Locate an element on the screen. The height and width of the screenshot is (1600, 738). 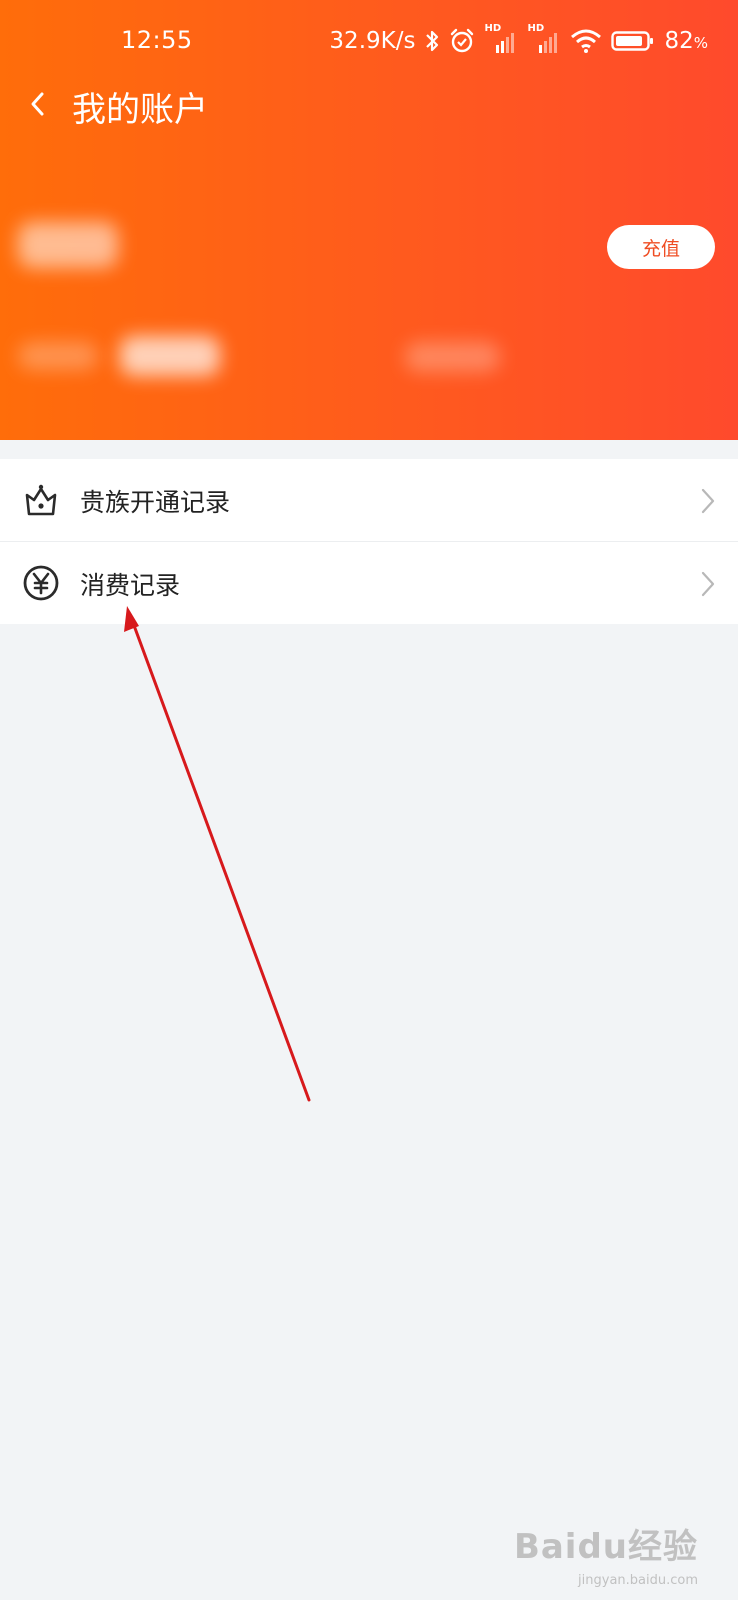
bluetooth-icon is located at coordinates (432, 41).